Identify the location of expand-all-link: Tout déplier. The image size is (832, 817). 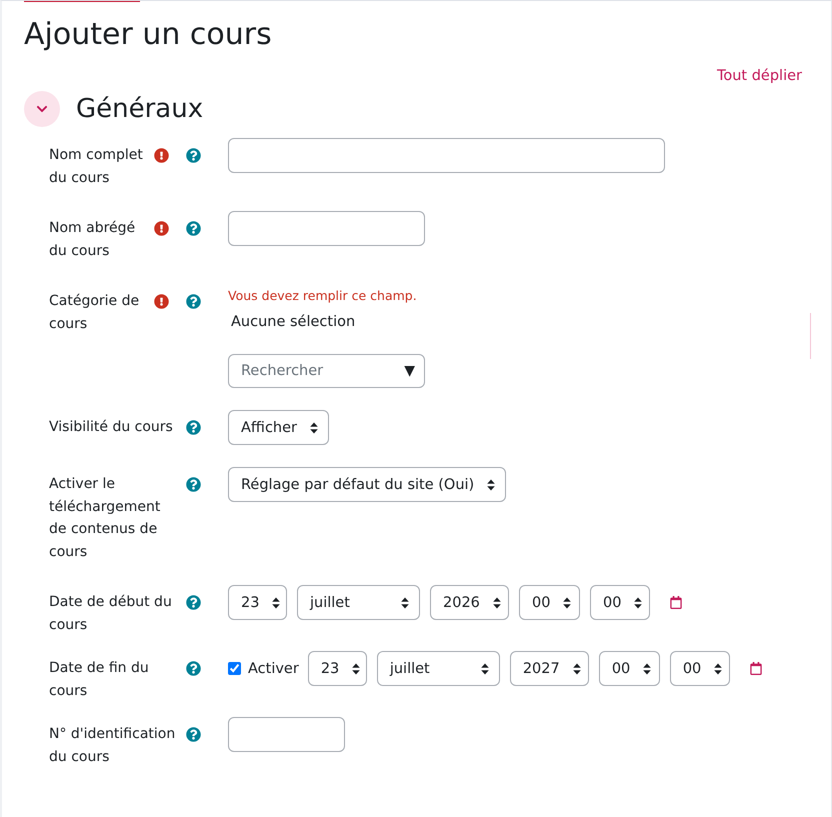
(759, 76).